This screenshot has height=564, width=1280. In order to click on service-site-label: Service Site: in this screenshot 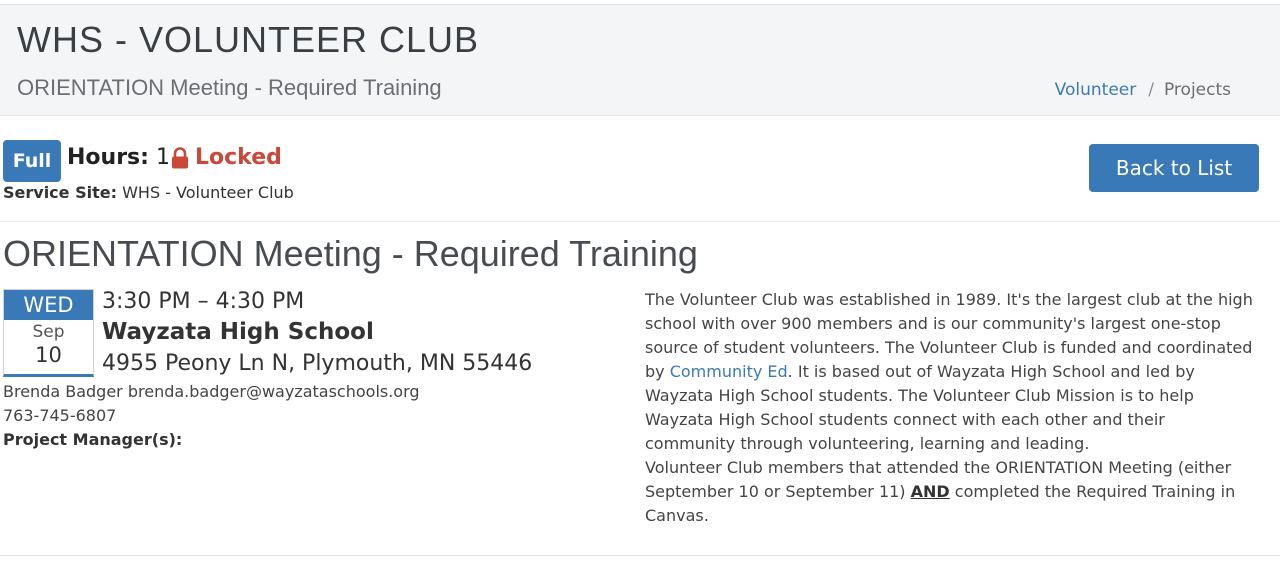, I will do `click(60, 192)`.